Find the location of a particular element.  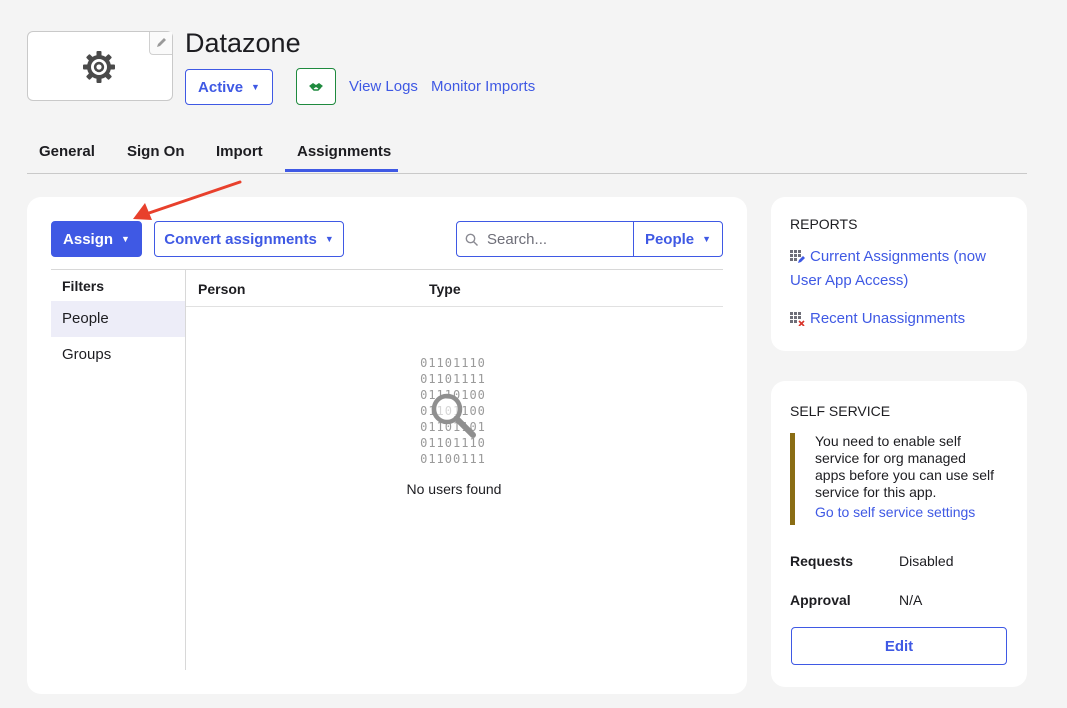

app-title: Datazone is located at coordinates (243, 43).